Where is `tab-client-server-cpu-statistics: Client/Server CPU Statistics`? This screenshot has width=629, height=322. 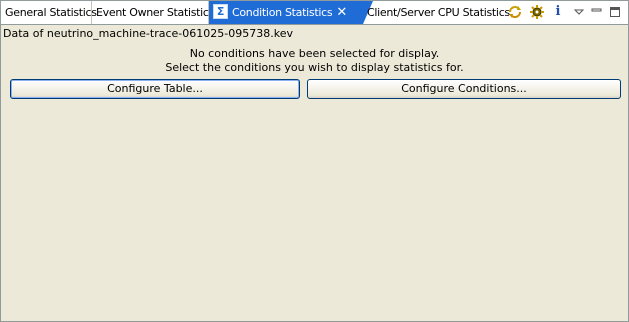 tab-client-server-cpu-statistics: Client/Server CPU Statistics is located at coordinates (436, 12).